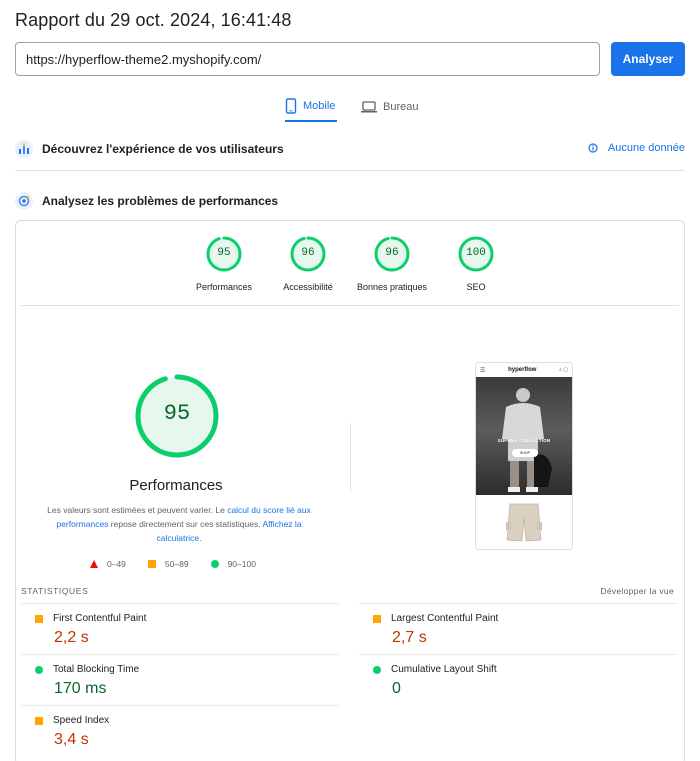 The image size is (700, 761). I want to click on main-score-value: 95, so click(177, 413).